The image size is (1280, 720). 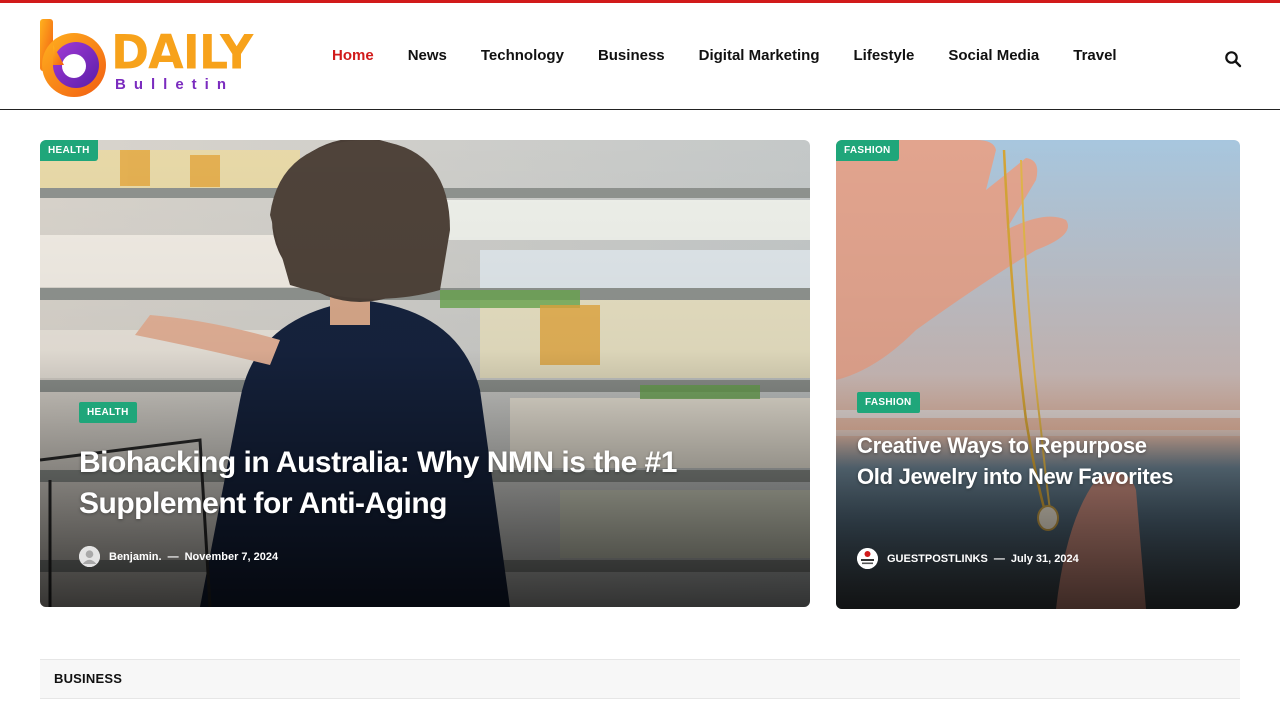 I want to click on nav-item-home: Home, so click(x=353, y=56).